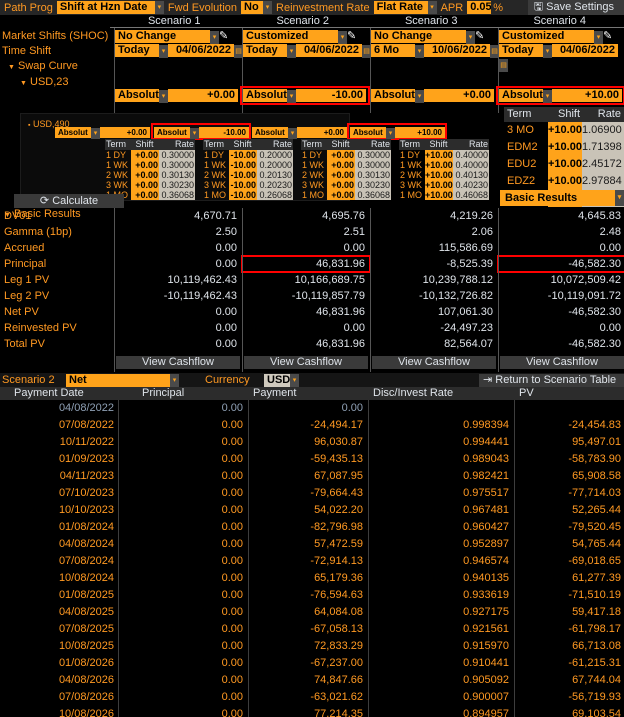  Describe the element at coordinates (223, 36) in the screenshot. I see `market-shifts-edit-pencil-icon-1: ✎` at that location.